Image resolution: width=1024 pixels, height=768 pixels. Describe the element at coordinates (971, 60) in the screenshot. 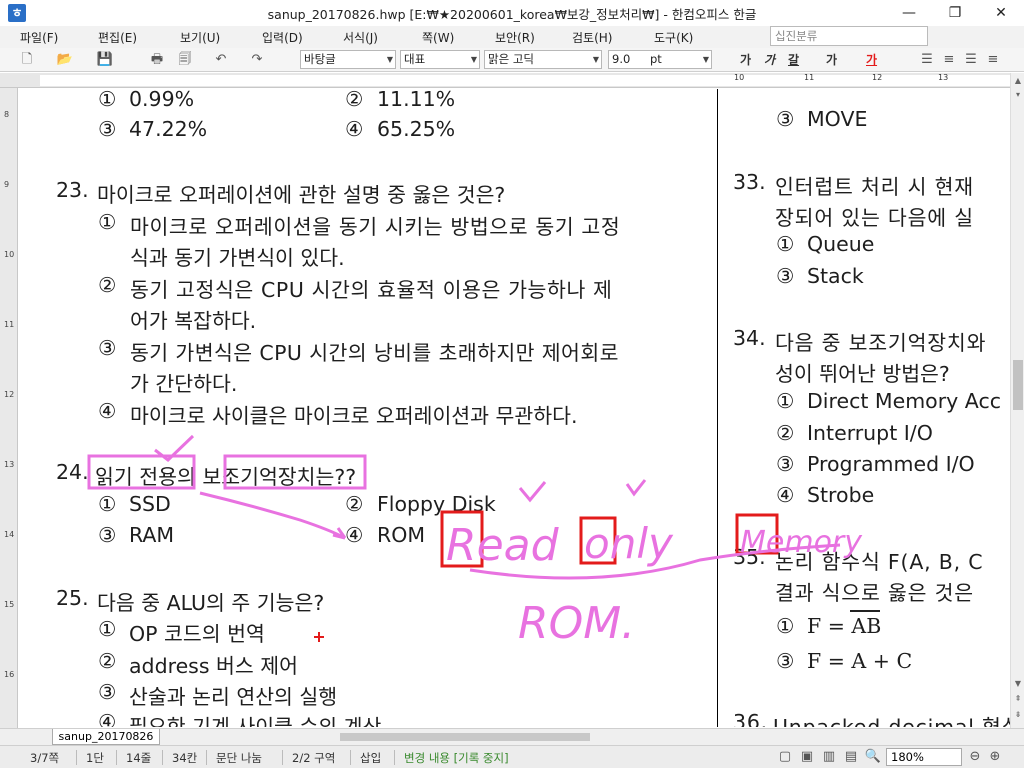

I see `align-center-icon: ☰` at that location.